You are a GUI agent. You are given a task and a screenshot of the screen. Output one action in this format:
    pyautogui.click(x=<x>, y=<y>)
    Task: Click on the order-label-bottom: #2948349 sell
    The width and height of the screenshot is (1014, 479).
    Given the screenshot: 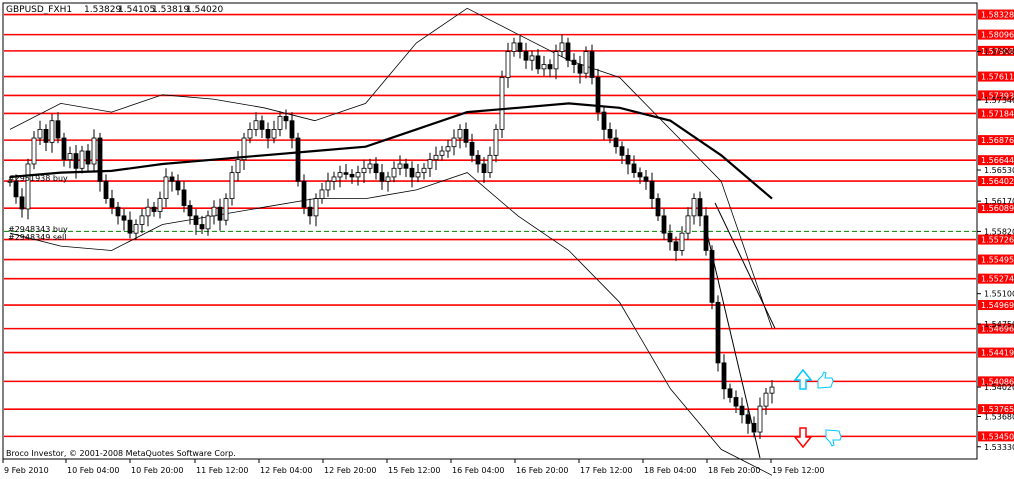 What is the action you would take?
    pyautogui.click(x=37, y=237)
    